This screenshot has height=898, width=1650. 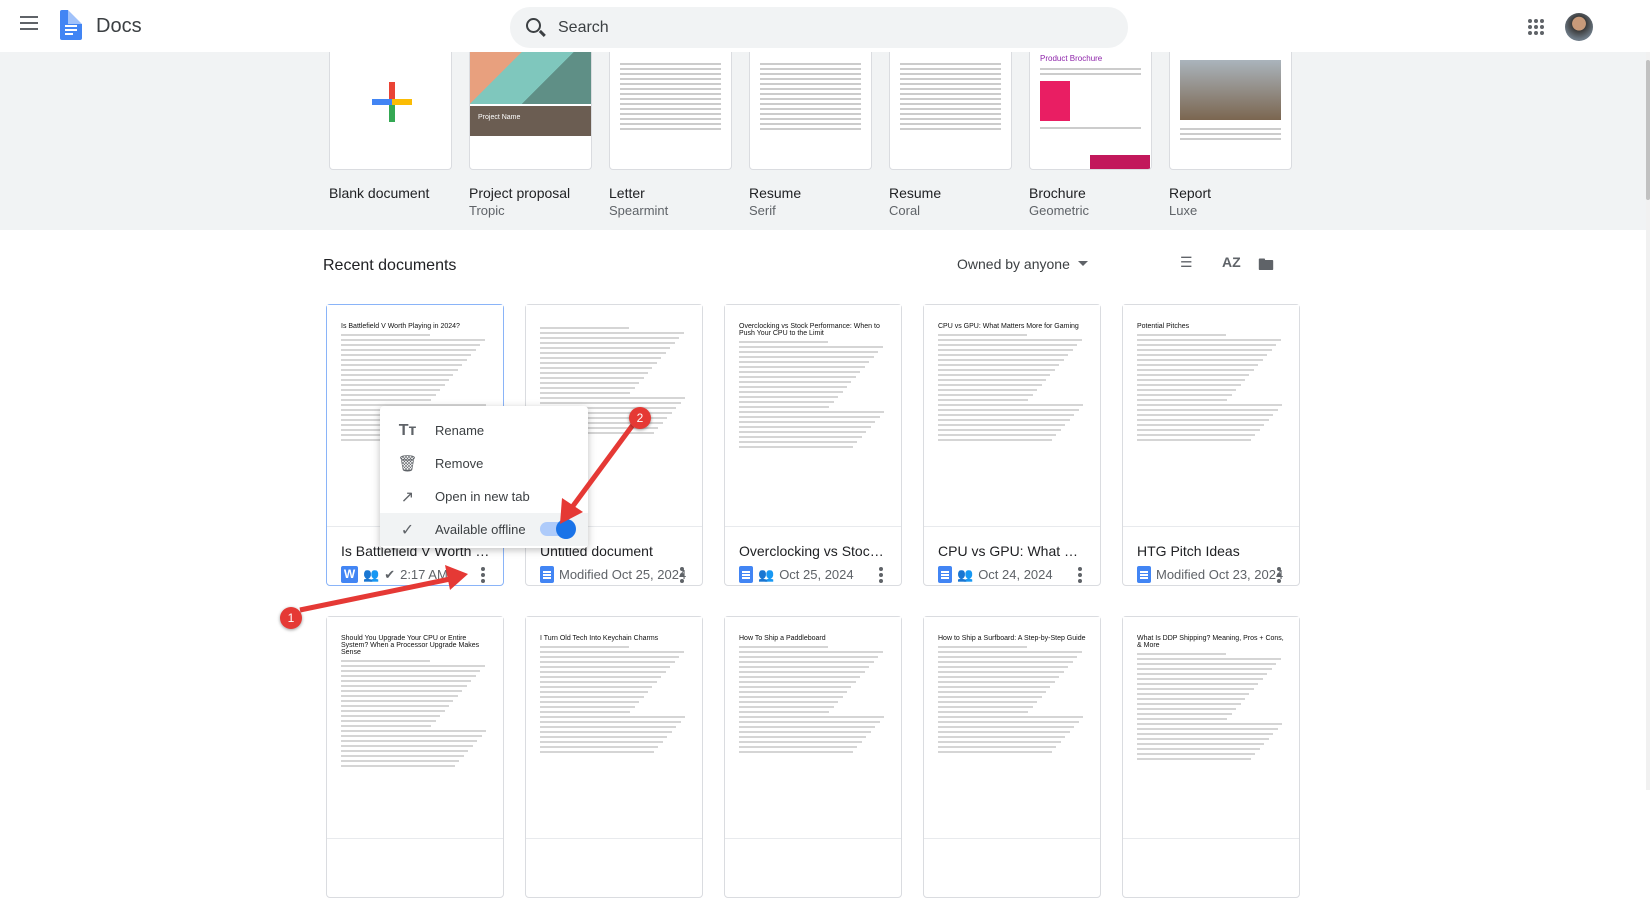 I want to click on arrow-1-head, so click(x=456, y=577).